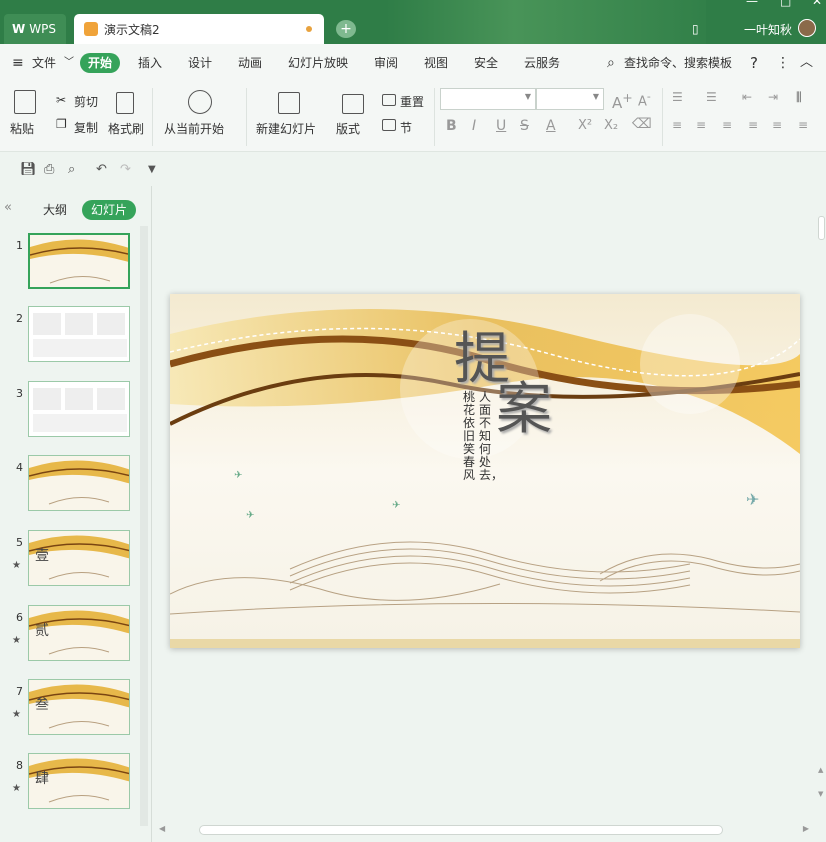 This screenshot has width=826, height=842. What do you see at coordinates (821, 228) in the screenshot?
I see `vertical-scroll-thumb` at bounding box center [821, 228].